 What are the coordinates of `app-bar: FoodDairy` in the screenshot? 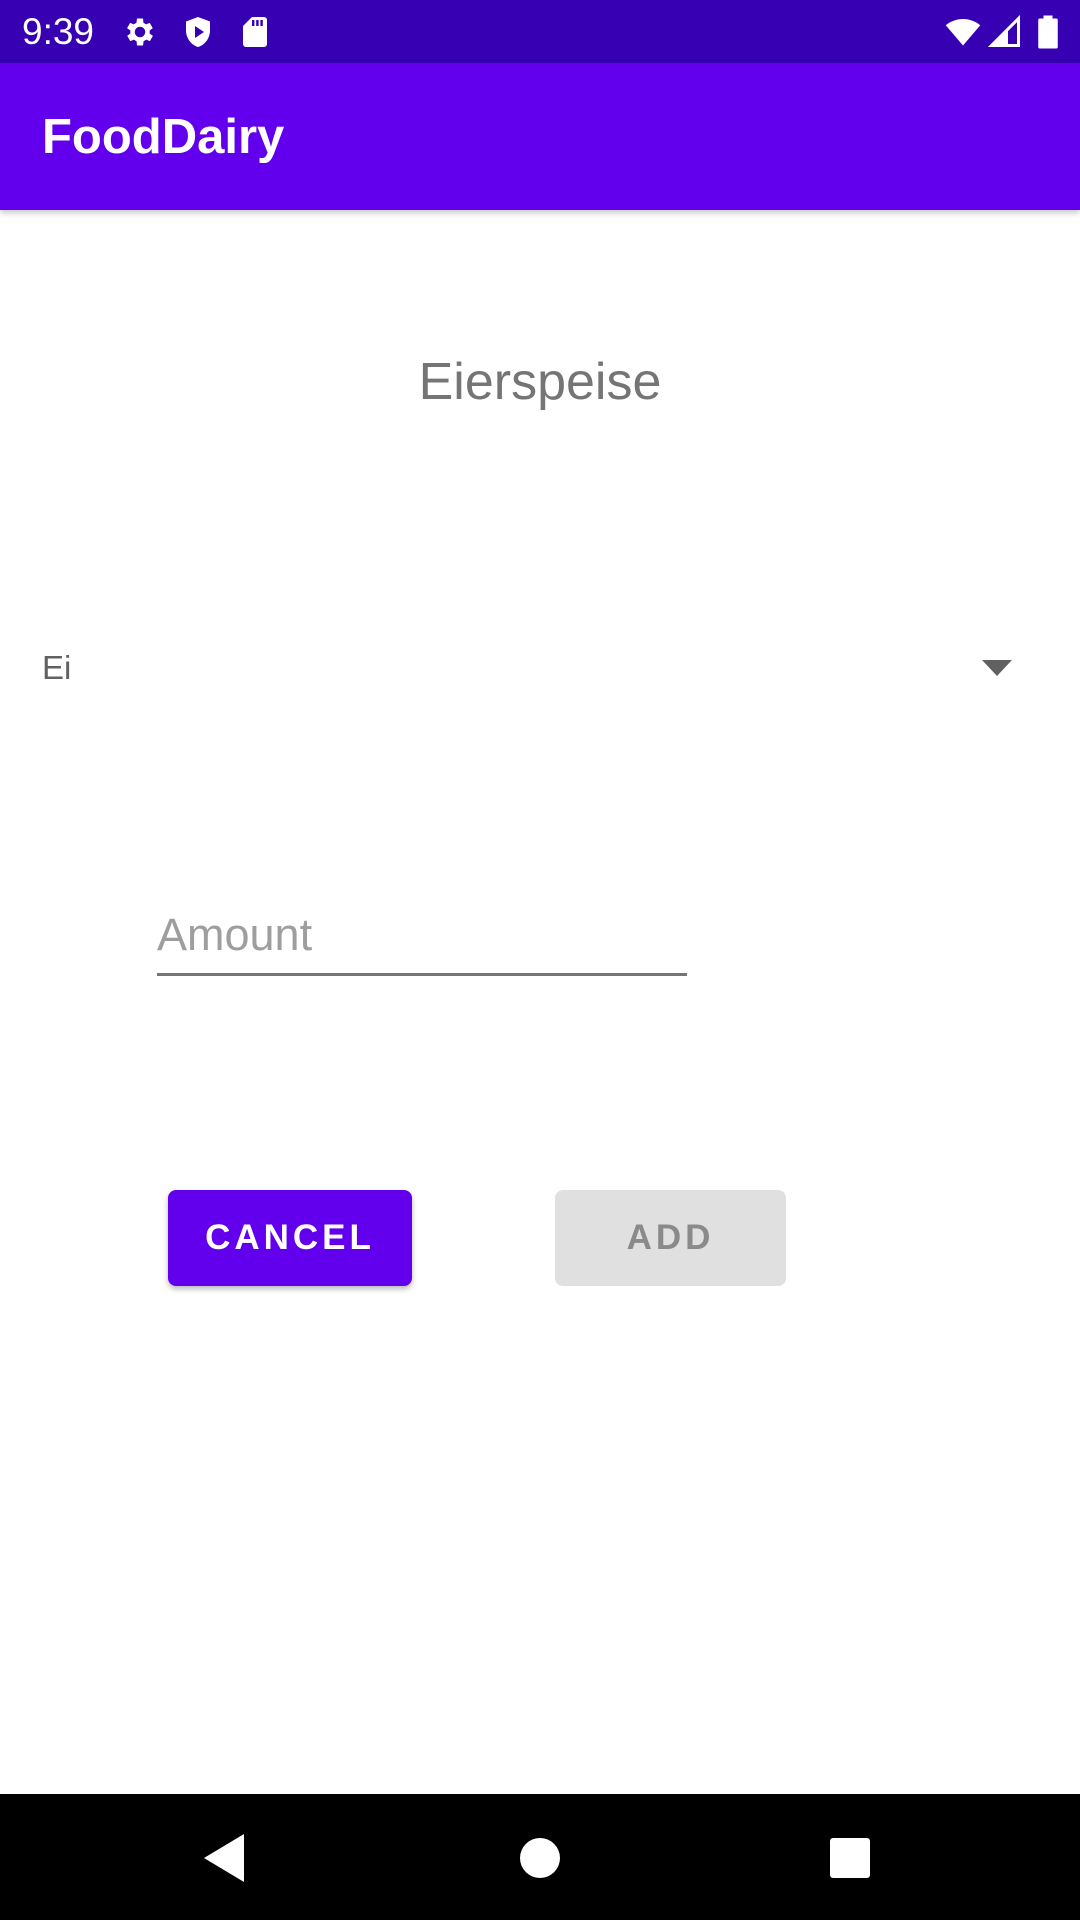 It's located at (540, 136).